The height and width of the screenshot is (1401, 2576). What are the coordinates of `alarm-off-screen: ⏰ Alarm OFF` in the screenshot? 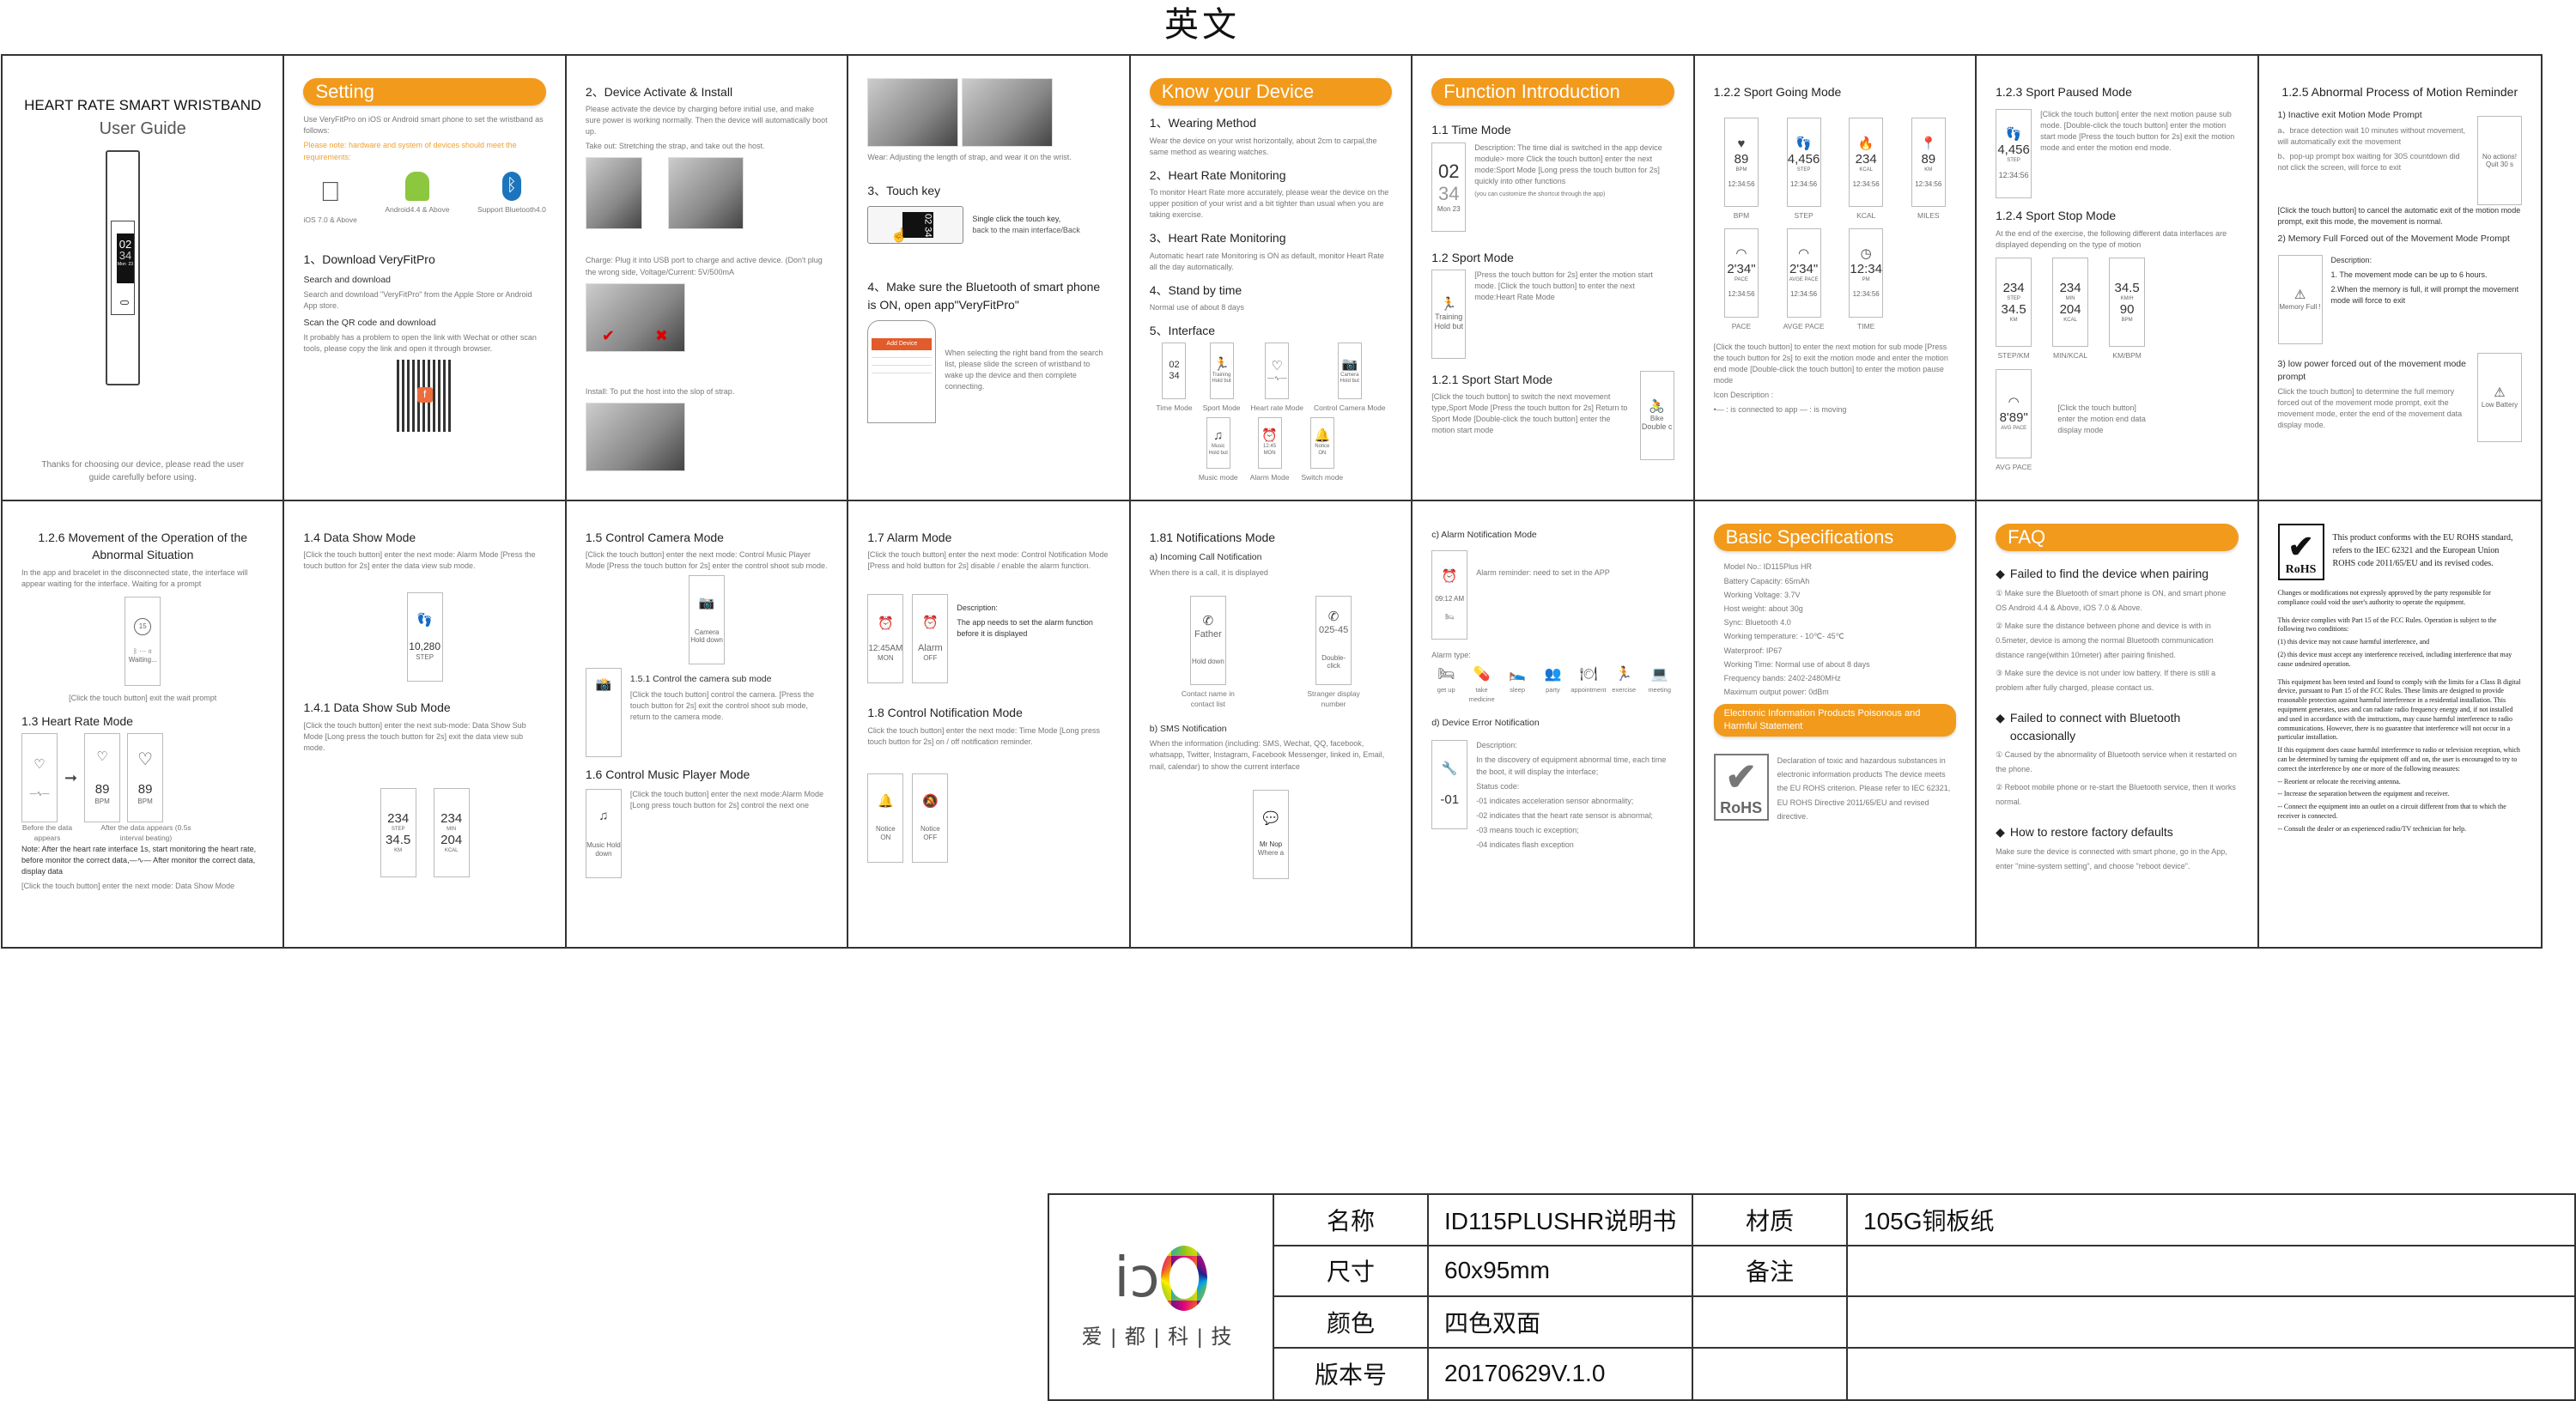 It's located at (930, 639).